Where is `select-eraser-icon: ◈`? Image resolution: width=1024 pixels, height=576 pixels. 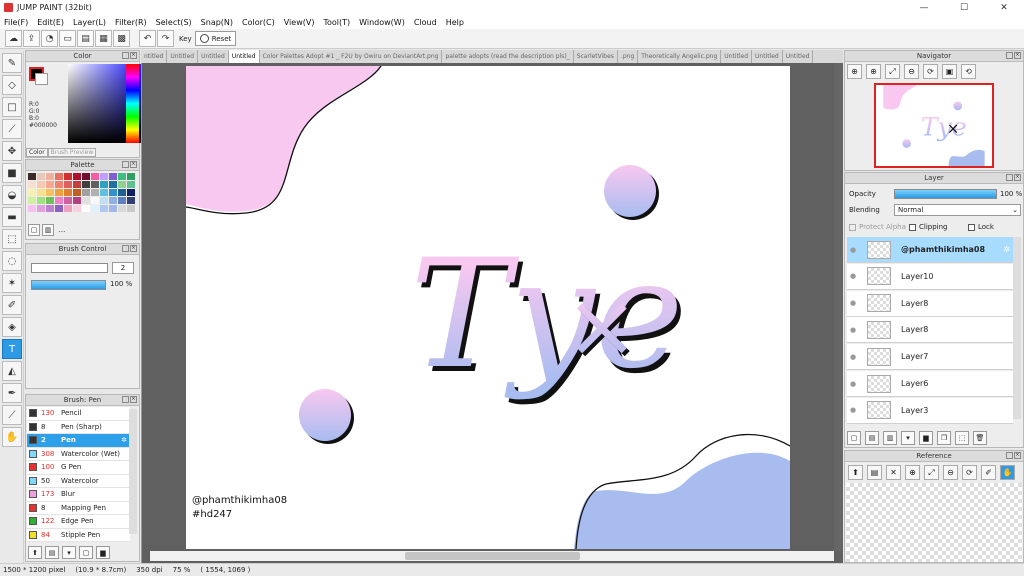
select-eraser-icon: ◈ is located at coordinates (12, 327).